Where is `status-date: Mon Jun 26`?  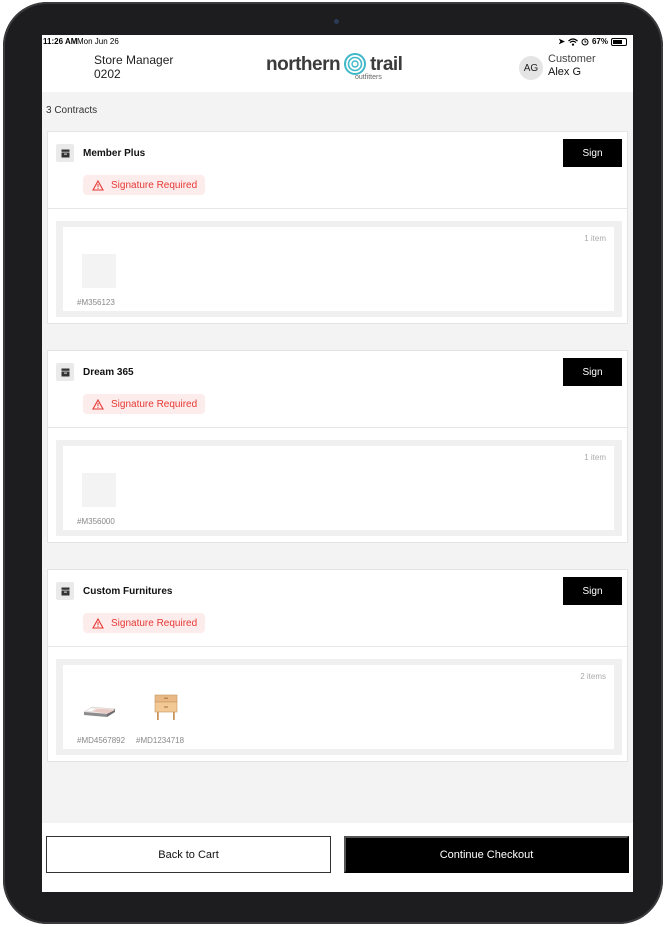 status-date: Mon Jun 26 is located at coordinates (98, 41).